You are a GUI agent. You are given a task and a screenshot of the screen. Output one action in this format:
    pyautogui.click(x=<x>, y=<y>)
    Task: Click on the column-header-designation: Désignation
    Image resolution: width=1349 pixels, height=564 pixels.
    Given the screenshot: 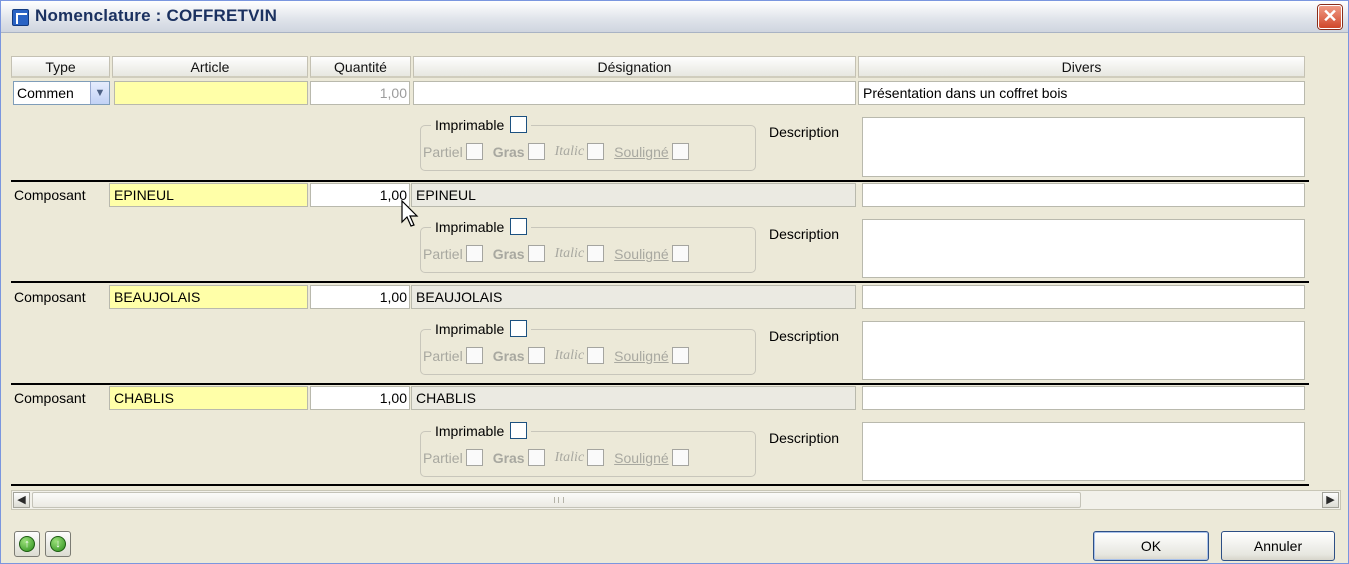 What is the action you would take?
    pyautogui.click(x=634, y=67)
    